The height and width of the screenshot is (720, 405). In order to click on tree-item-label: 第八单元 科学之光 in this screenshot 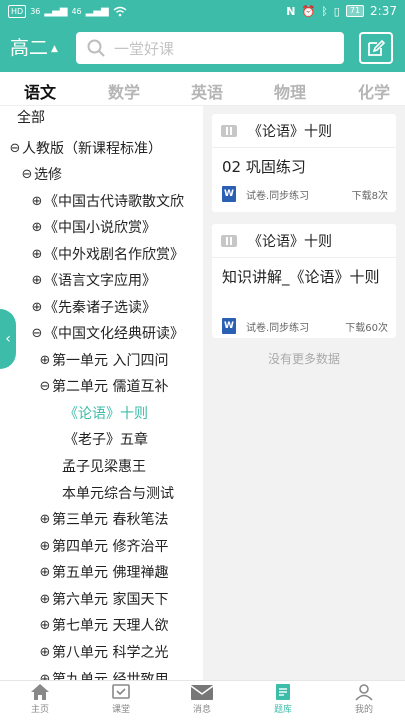, I will do `click(110, 653)`.